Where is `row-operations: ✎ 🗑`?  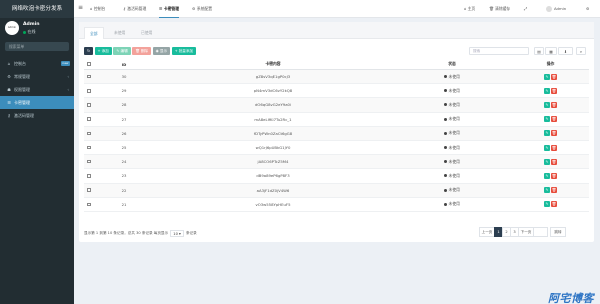
row-operations: ✎ 🗑 is located at coordinates (550, 90).